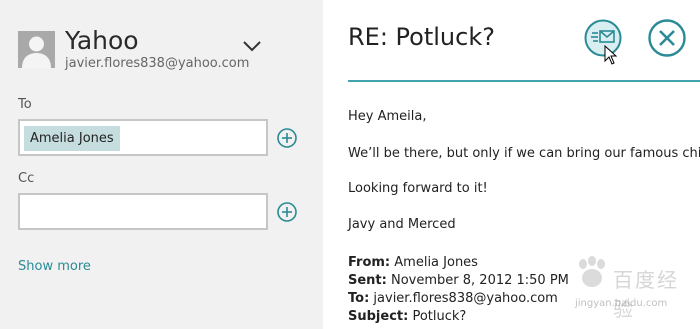 The image size is (700, 329). What do you see at coordinates (387, 116) in the screenshot?
I see `body-greeting: Hey Ameila,` at bounding box center [387, 116].